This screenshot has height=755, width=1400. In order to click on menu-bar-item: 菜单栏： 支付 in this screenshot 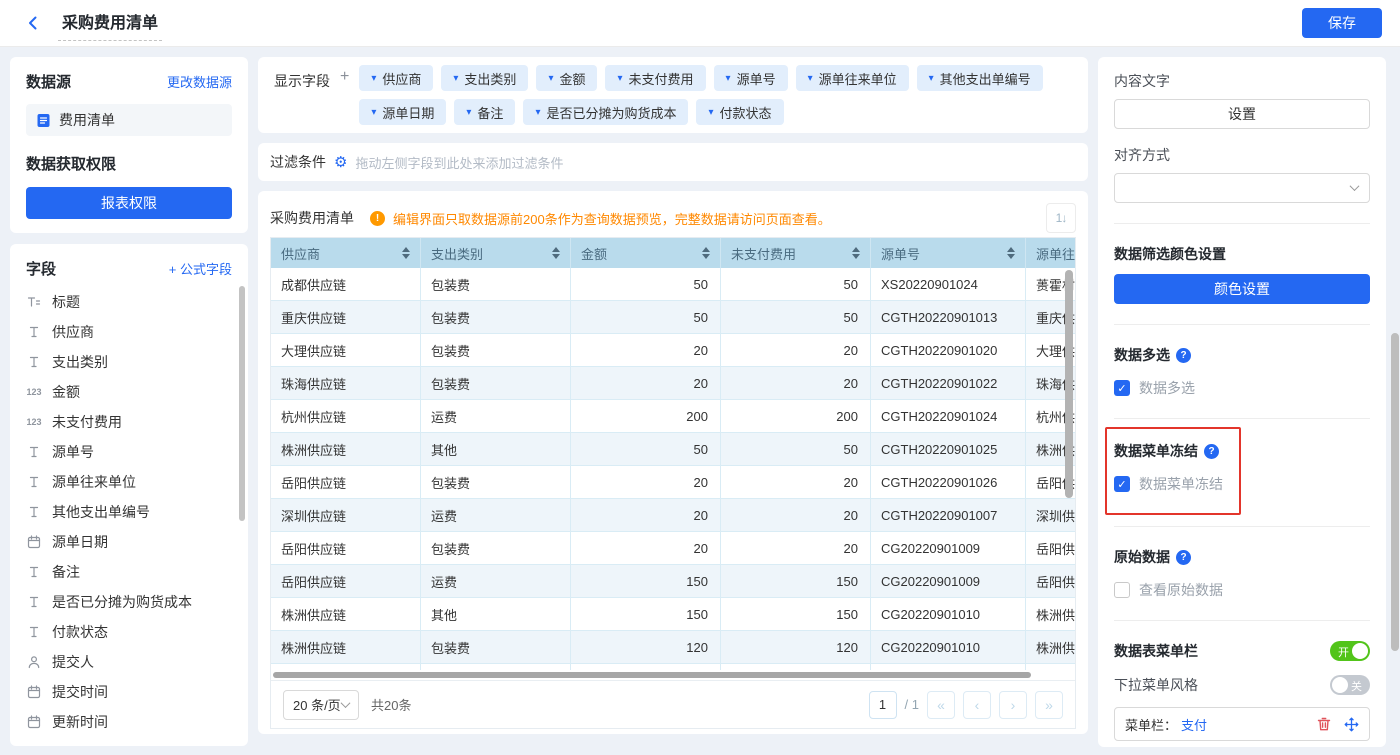, I will do `click(1242, 724)`.